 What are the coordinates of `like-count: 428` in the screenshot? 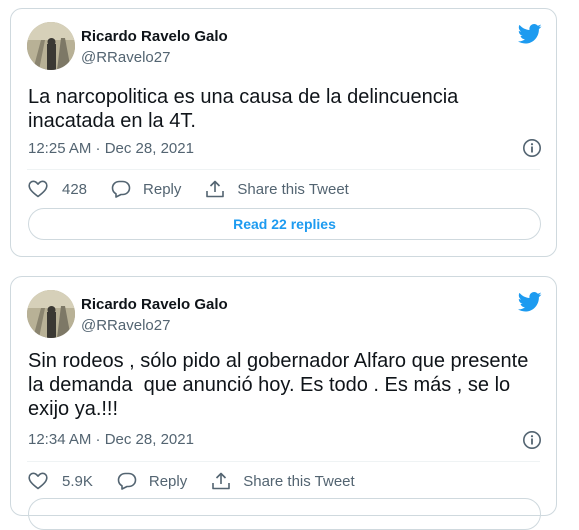 It's located at (75, 189).